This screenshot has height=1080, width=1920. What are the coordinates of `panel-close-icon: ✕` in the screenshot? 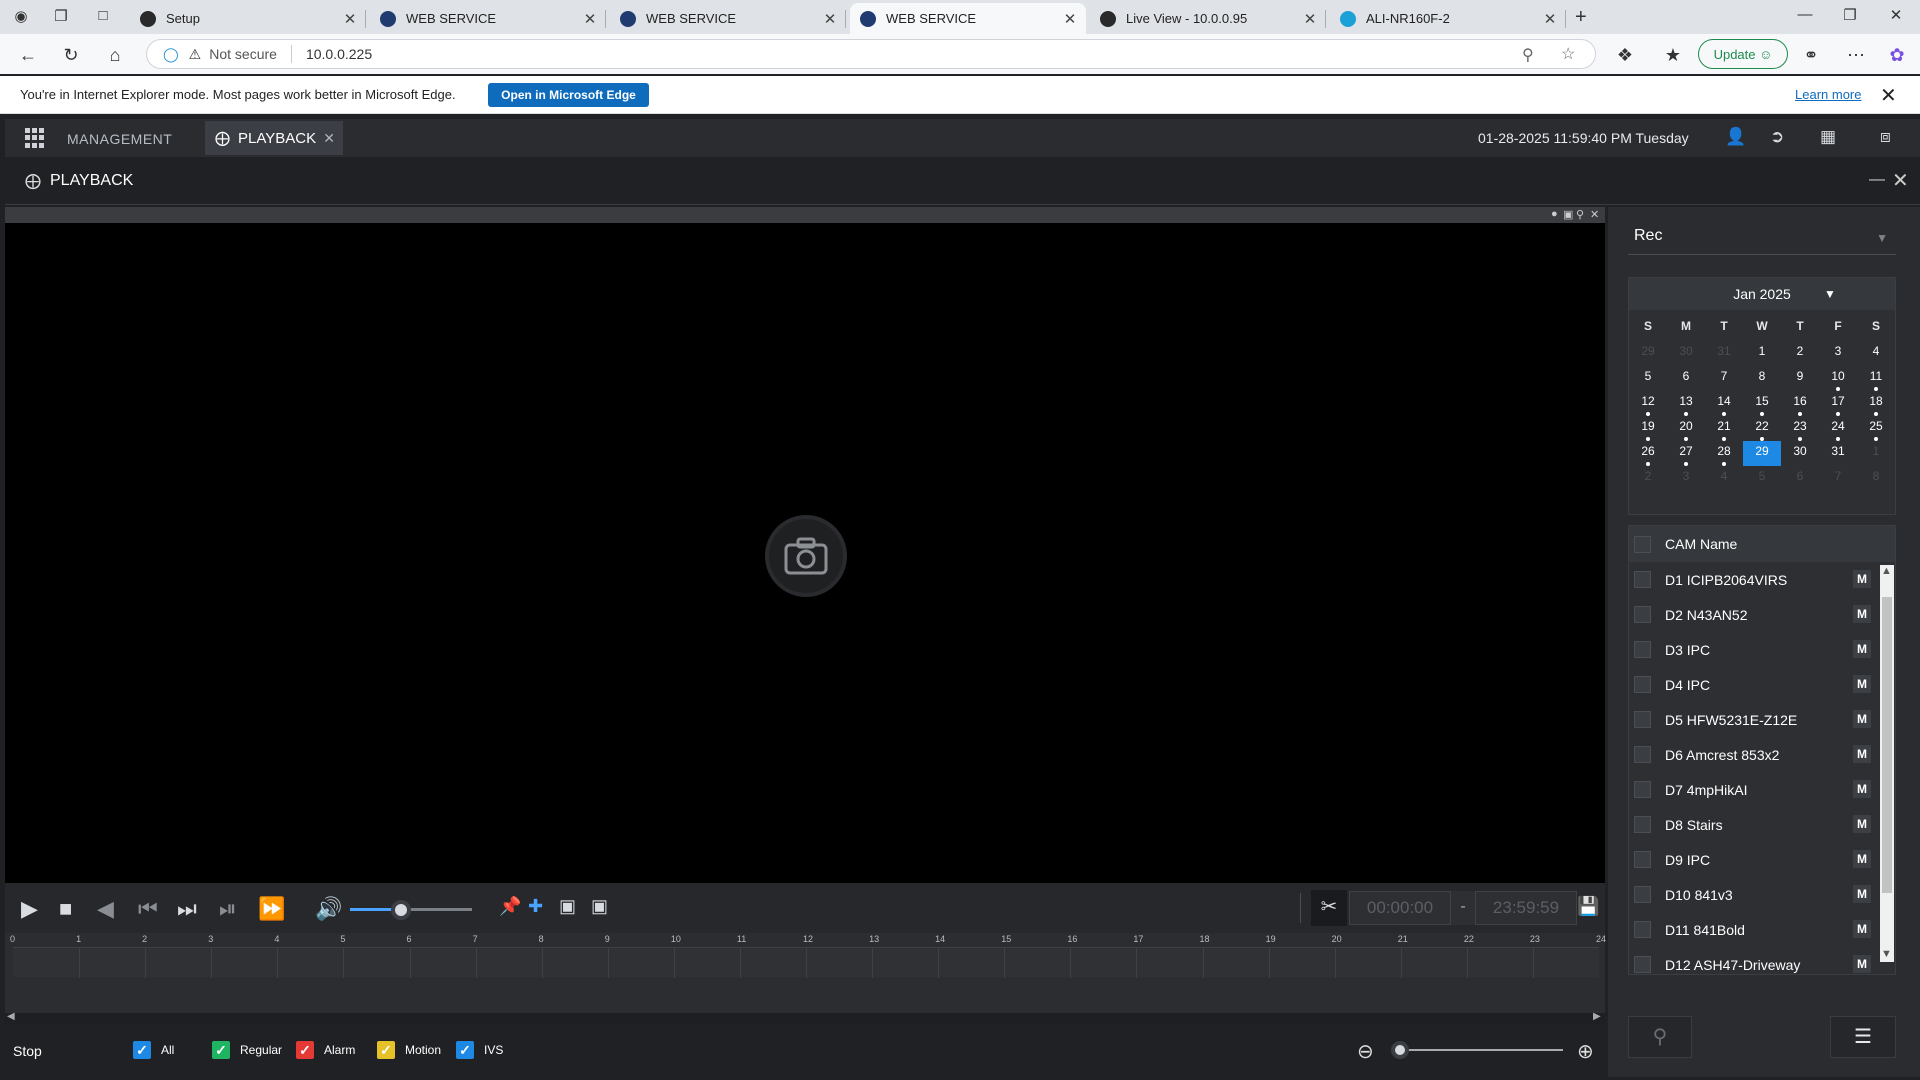 It's located at (1900, 180).